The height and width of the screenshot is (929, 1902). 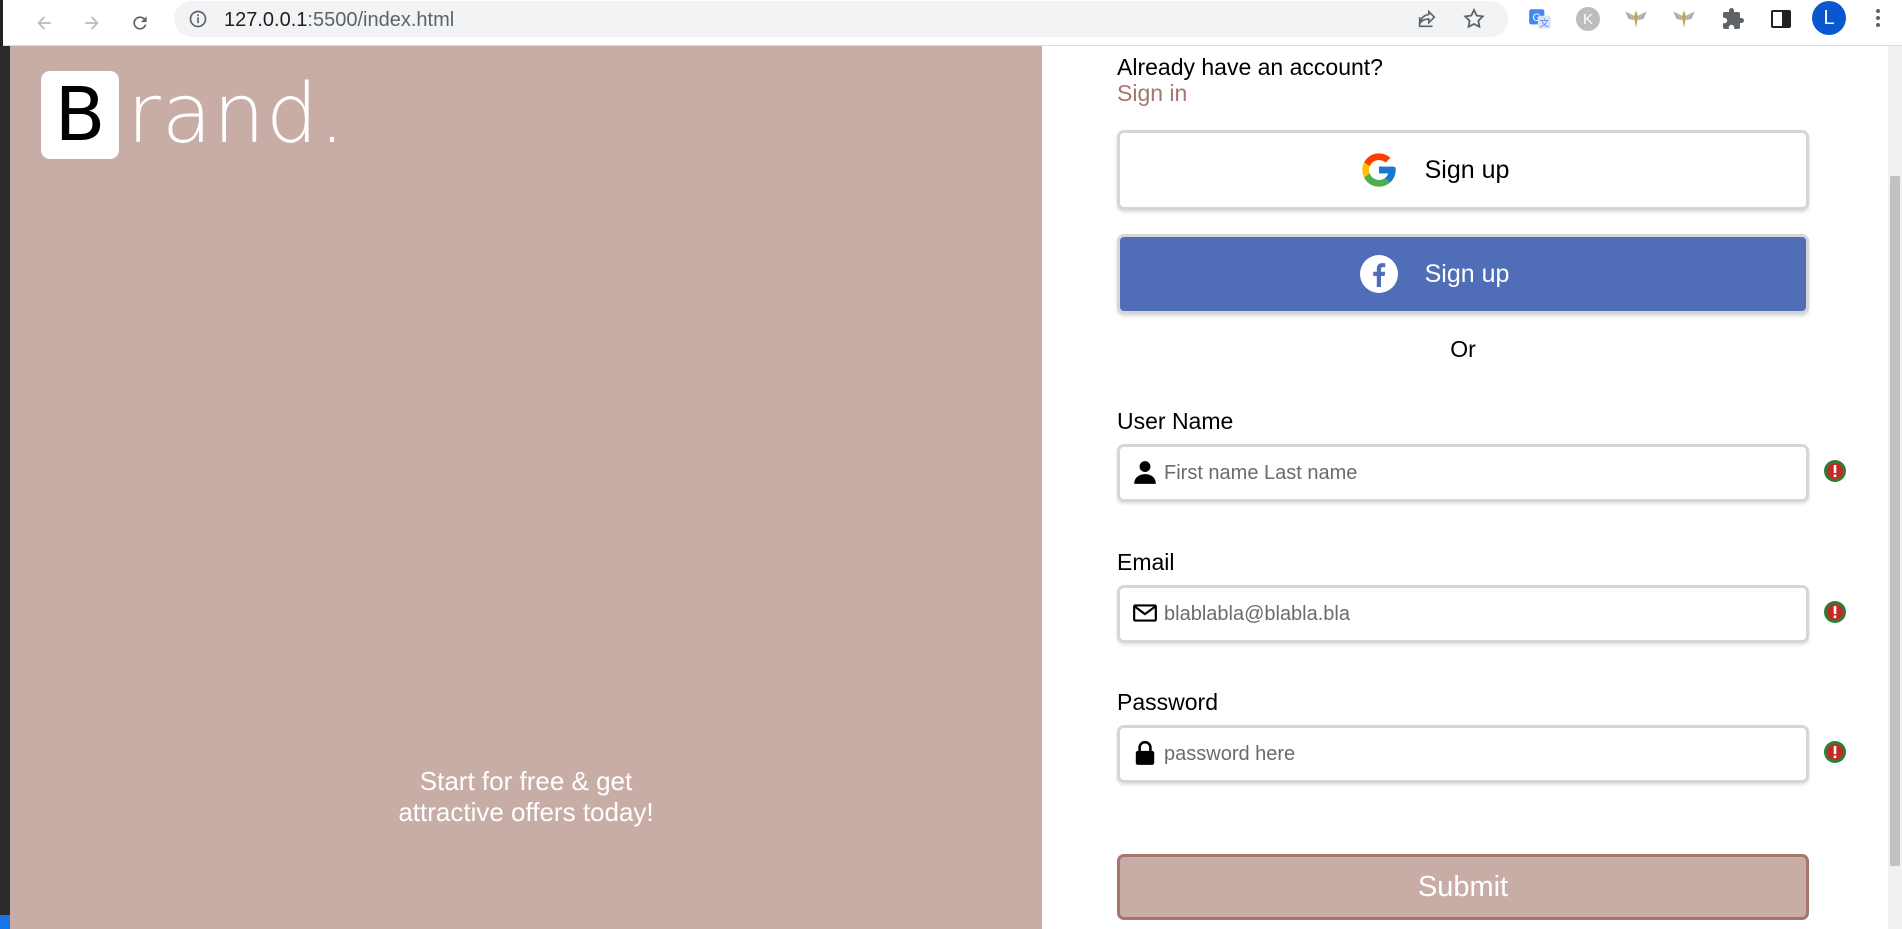 I want to click on google-signup-button: Sign up, so click(x=1463, y=170).